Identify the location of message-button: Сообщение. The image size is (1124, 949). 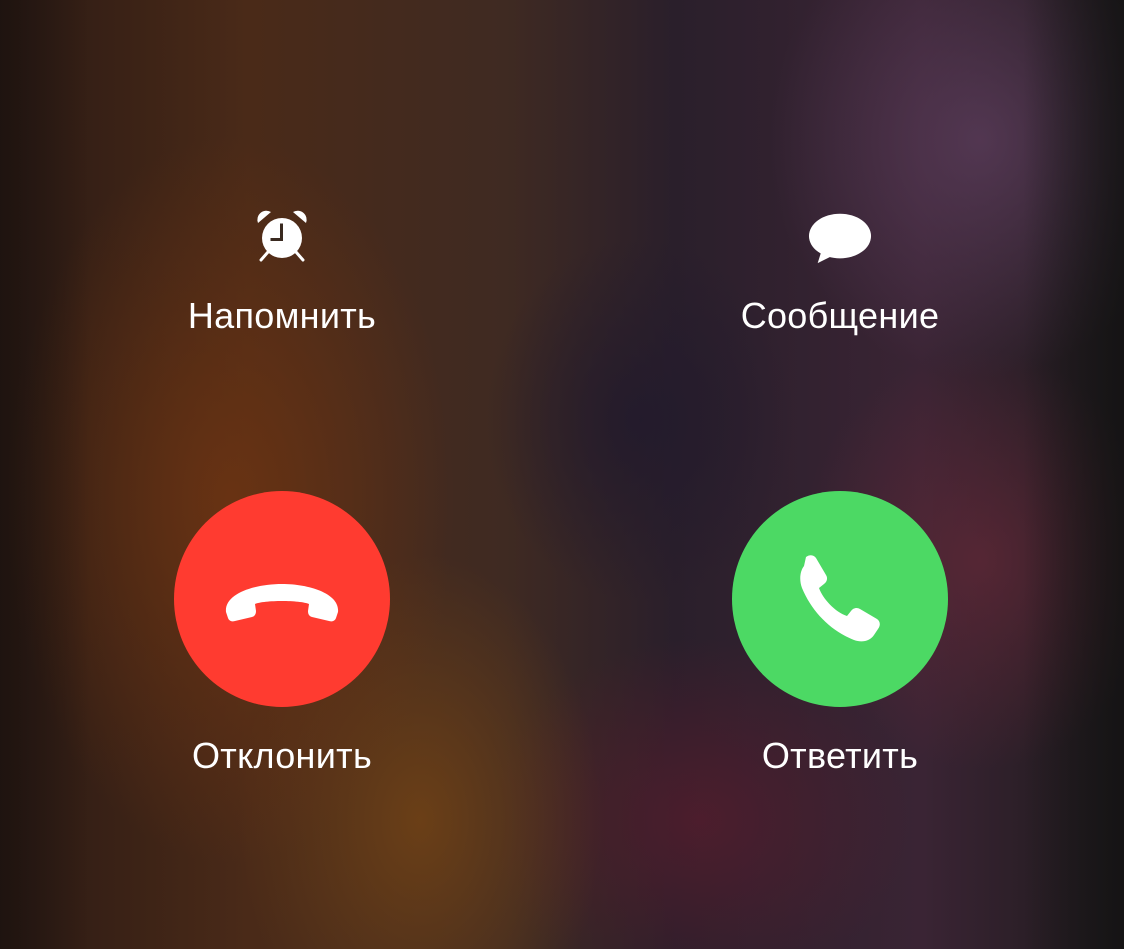
(840, 269).